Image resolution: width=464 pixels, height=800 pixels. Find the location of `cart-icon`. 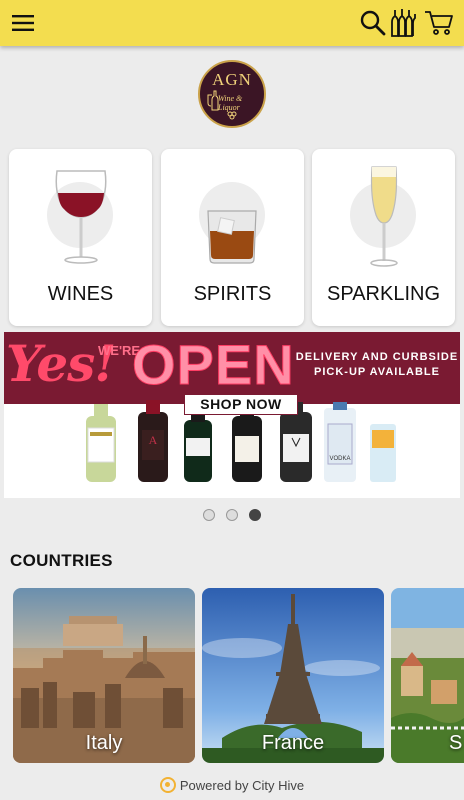

cart-icon is located at coordinates (439, 23).